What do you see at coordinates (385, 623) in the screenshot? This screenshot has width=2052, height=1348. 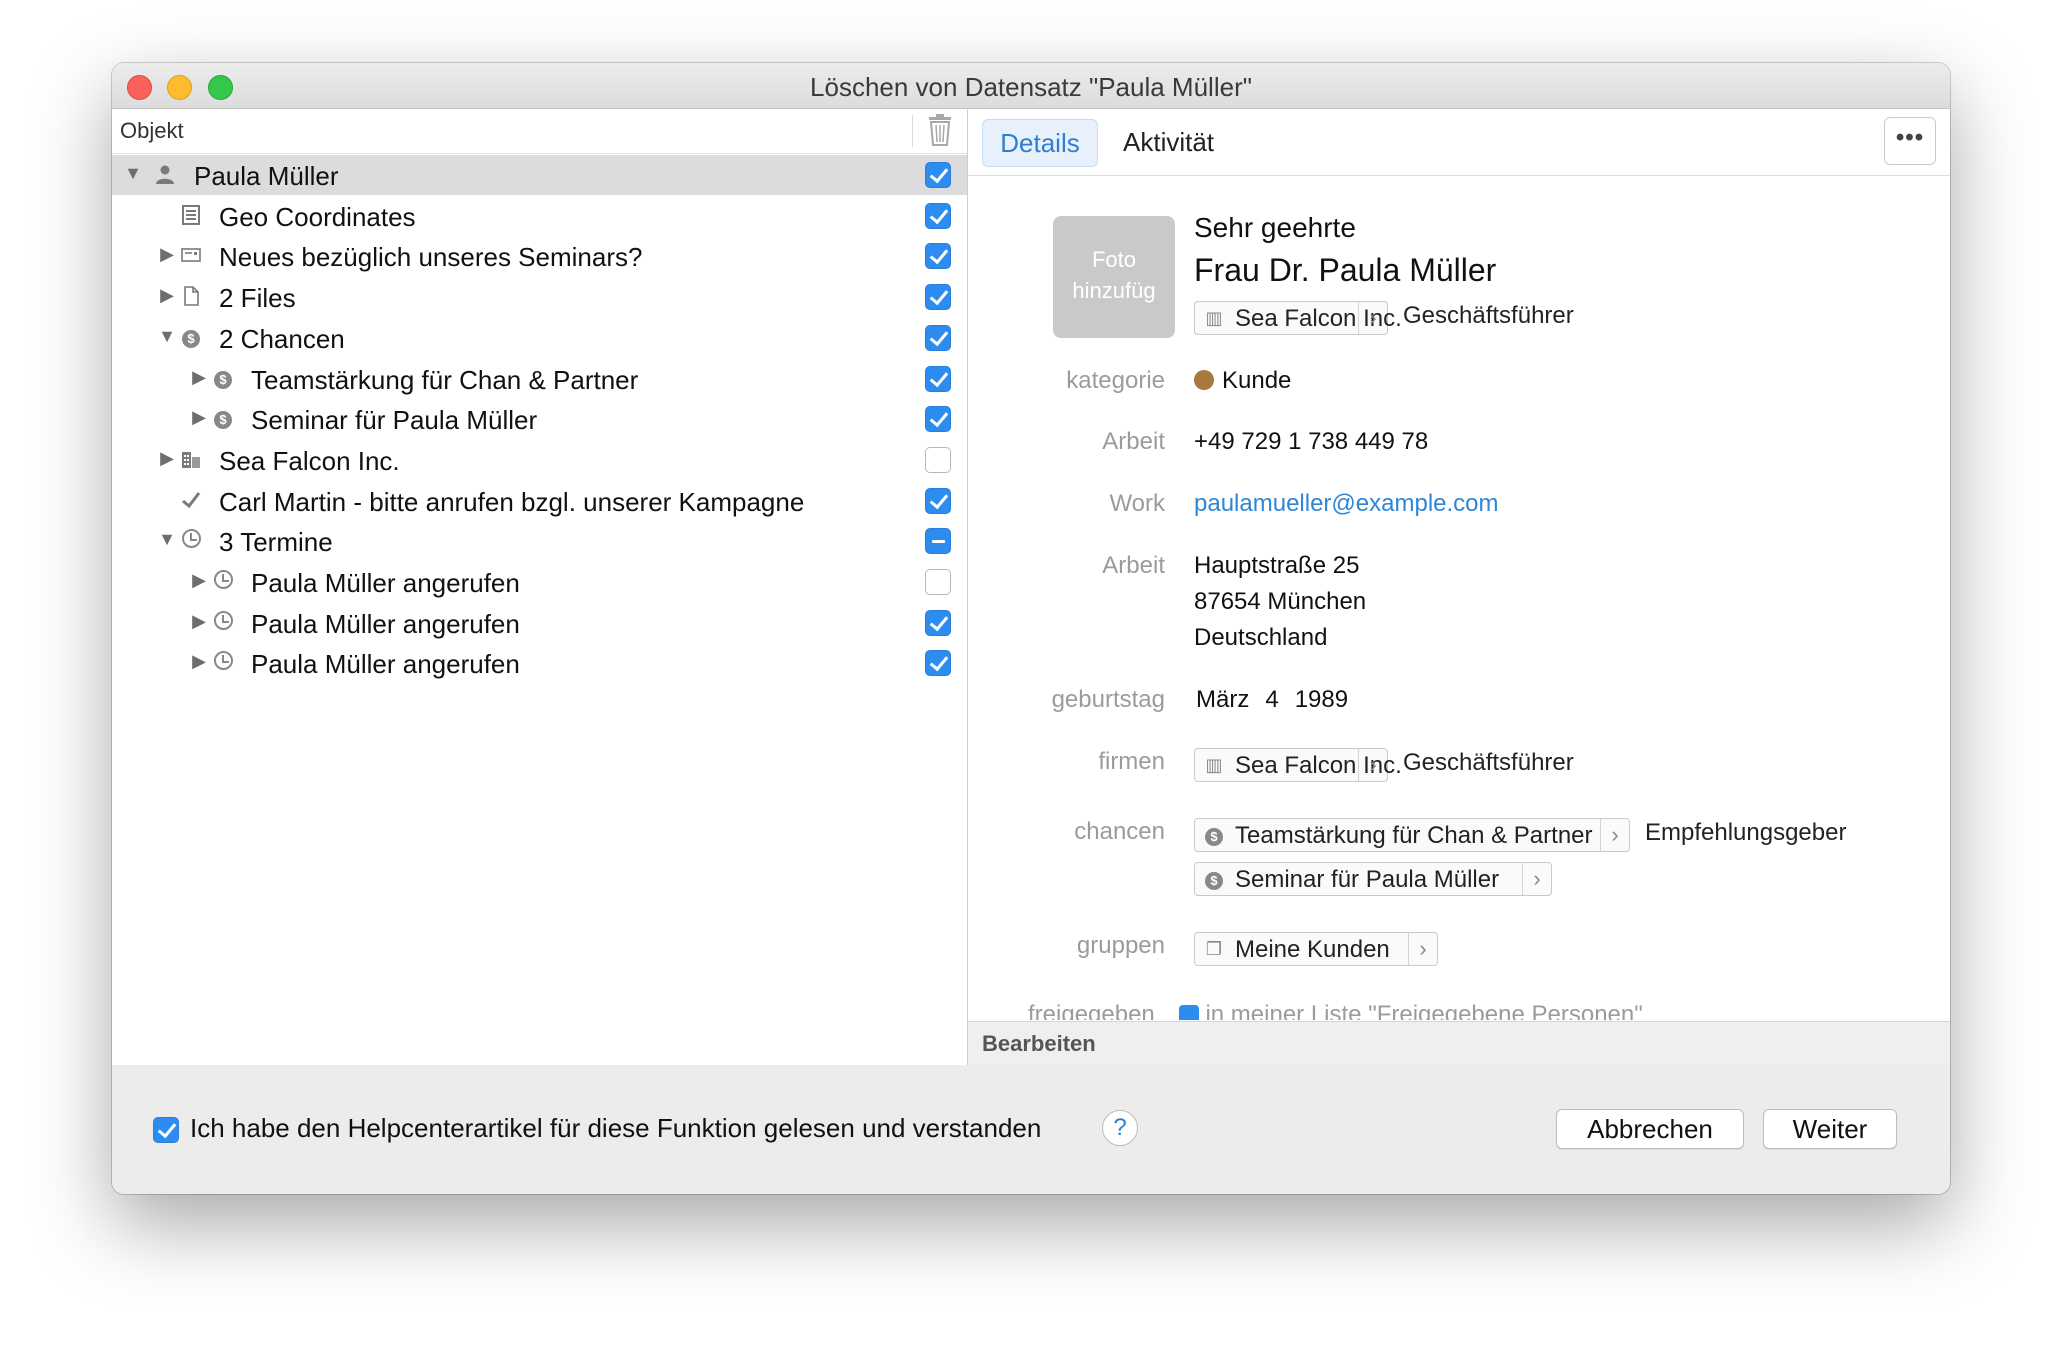 I see `tree-row-label: Paula Müller angerufen` at bounding box center [385, 623].